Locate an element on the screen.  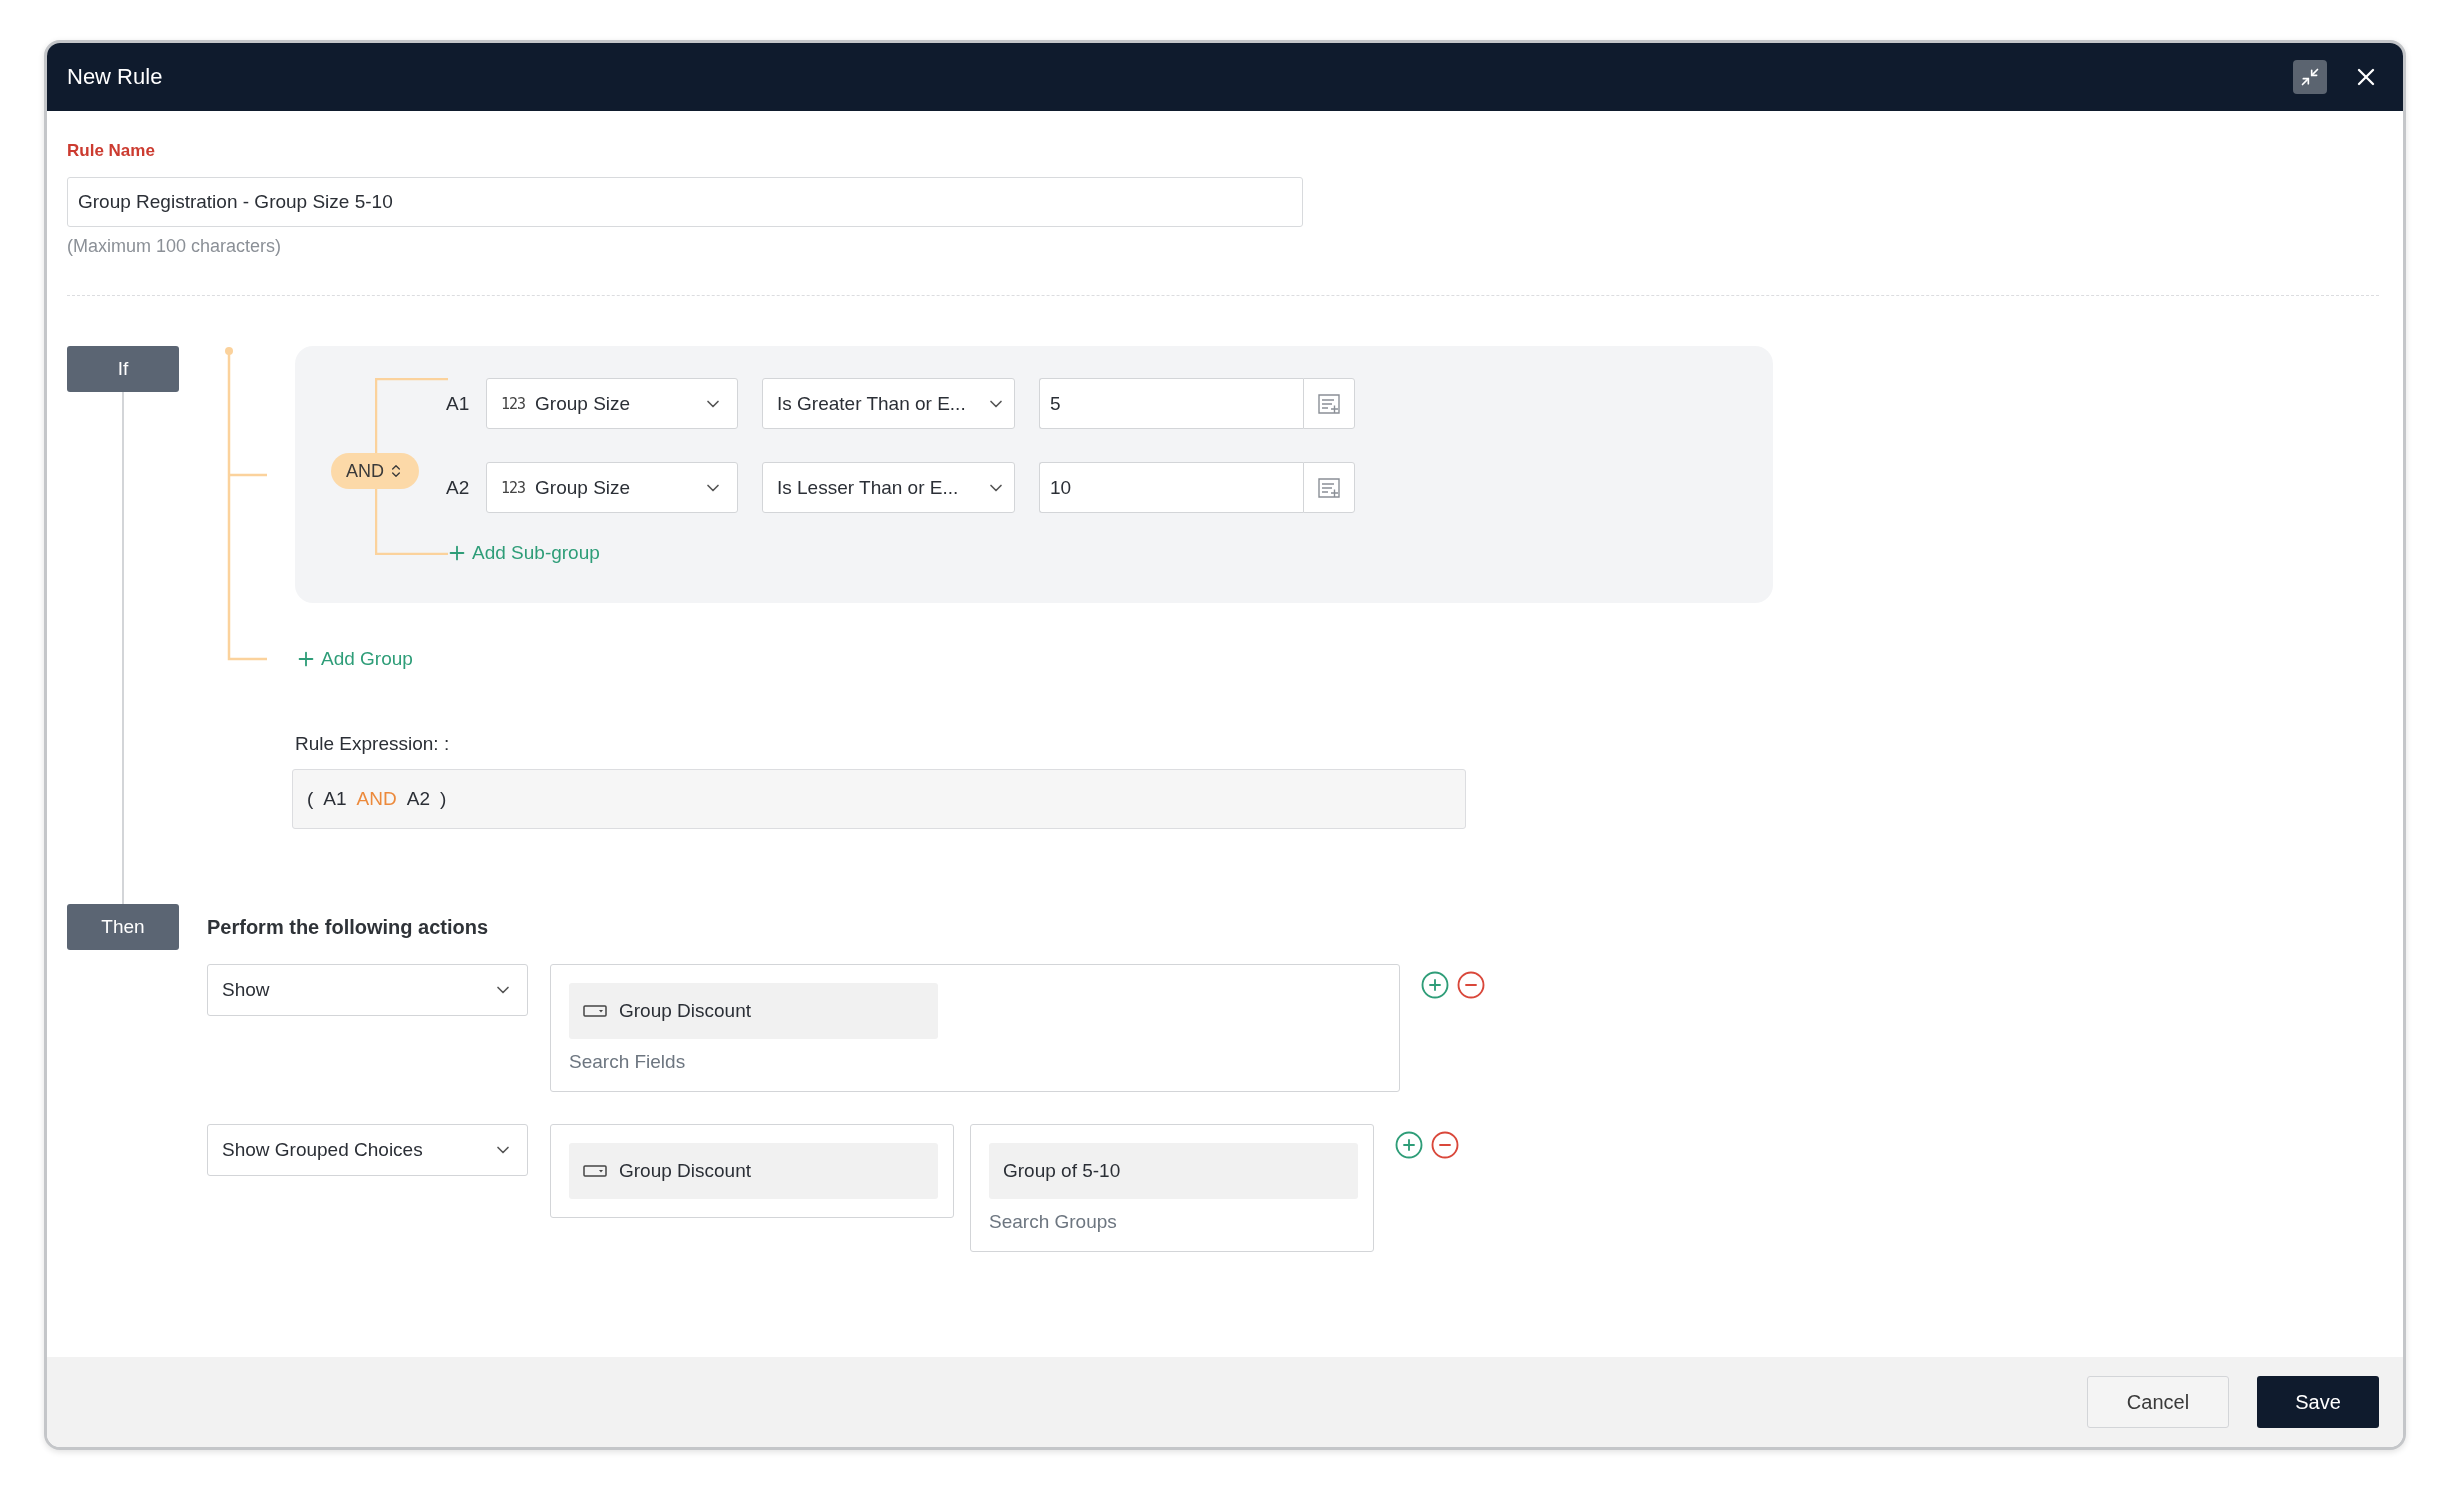
field-label: Rule Name is located at coordinates (111, 151).